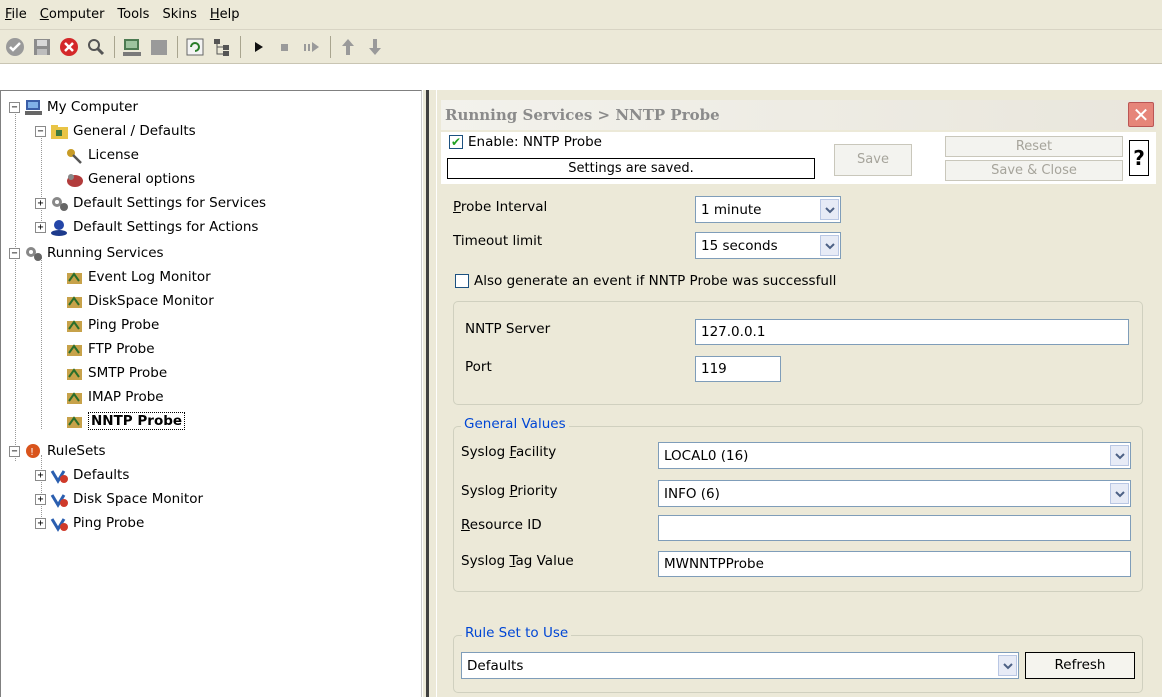  What do you see at coordinates (894, 528) in the screenshot?
I see `resource-id-input` at bounding box center [894, 528].